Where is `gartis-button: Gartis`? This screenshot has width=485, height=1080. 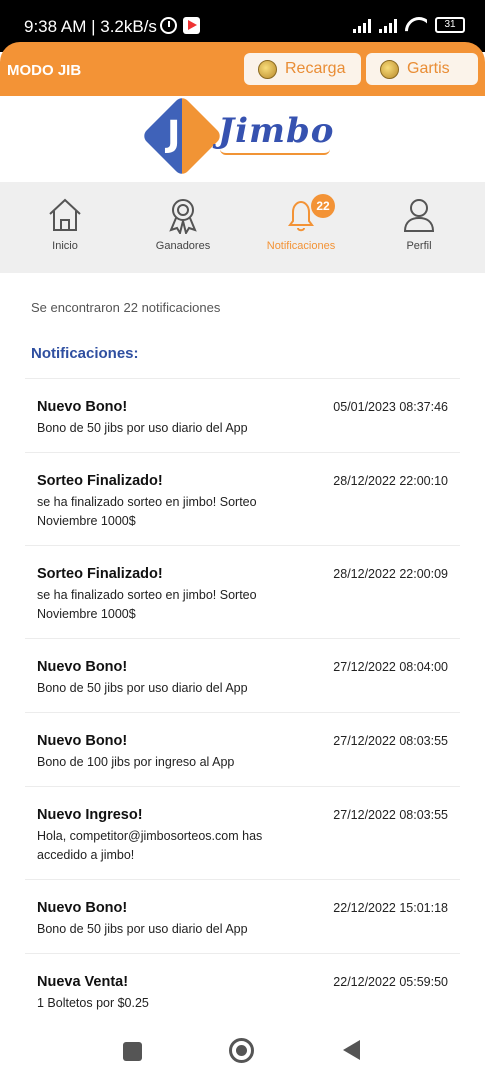
gartis-button: Gartis is located at coordinates (422, 69).